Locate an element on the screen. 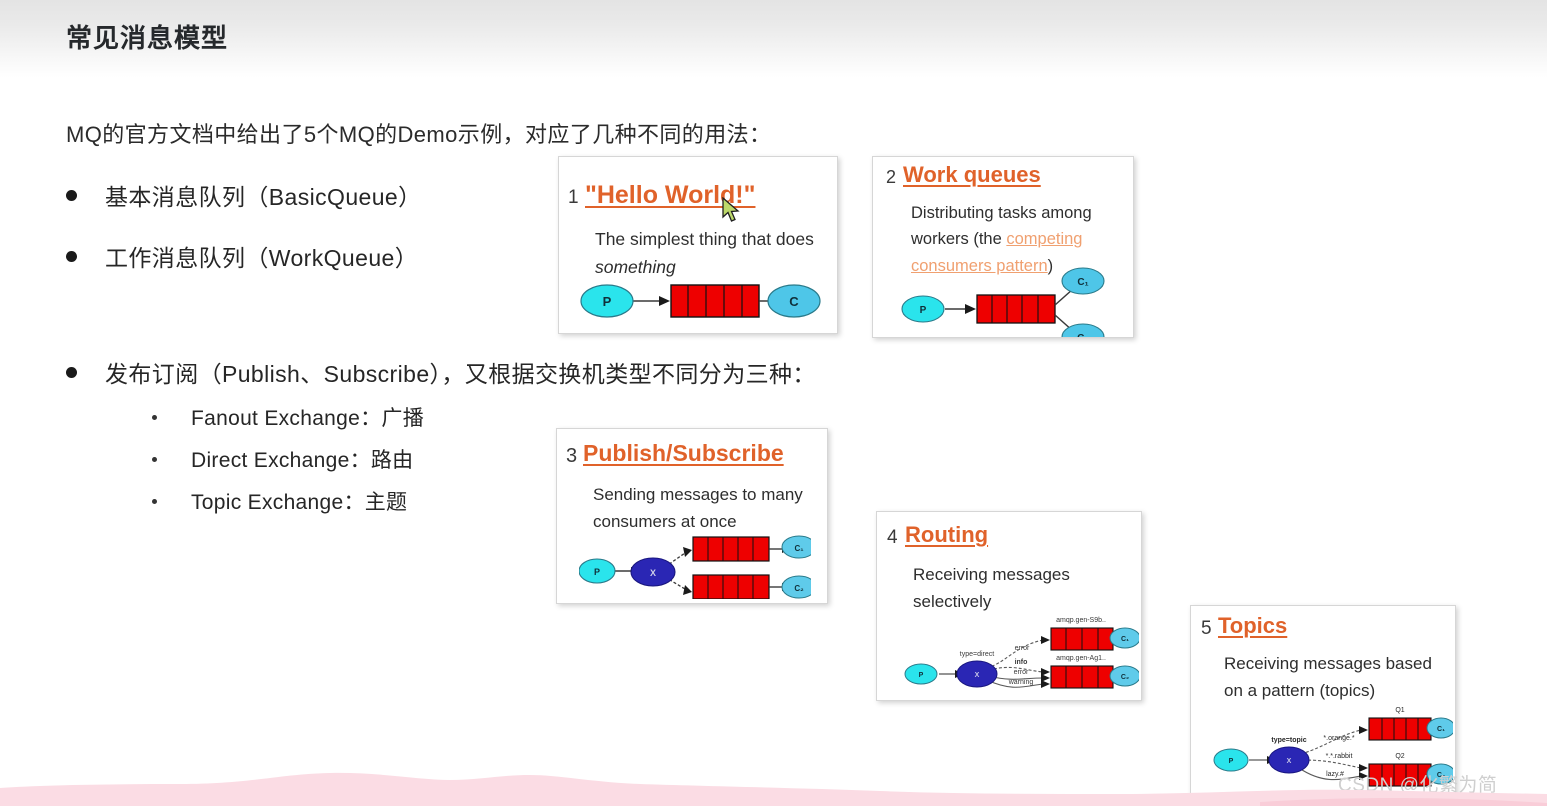  svg-text: *.*.rabbit is located at coordinates (1339, 756).